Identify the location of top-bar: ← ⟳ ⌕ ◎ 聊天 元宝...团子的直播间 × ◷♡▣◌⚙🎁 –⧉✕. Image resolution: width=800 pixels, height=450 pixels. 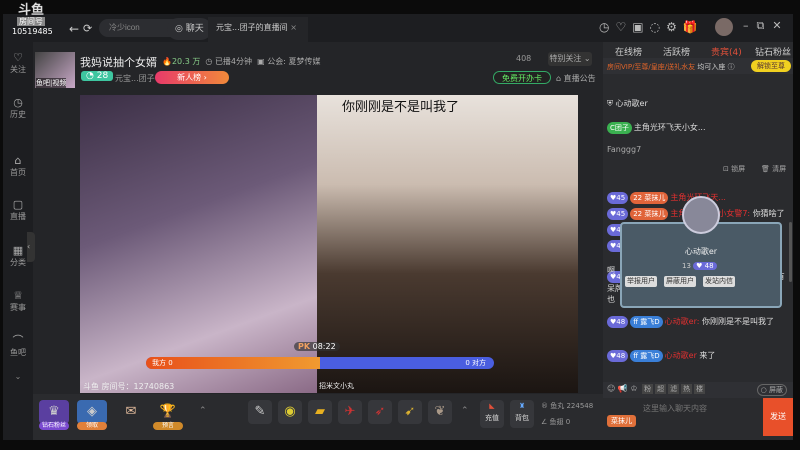
(398, 28).